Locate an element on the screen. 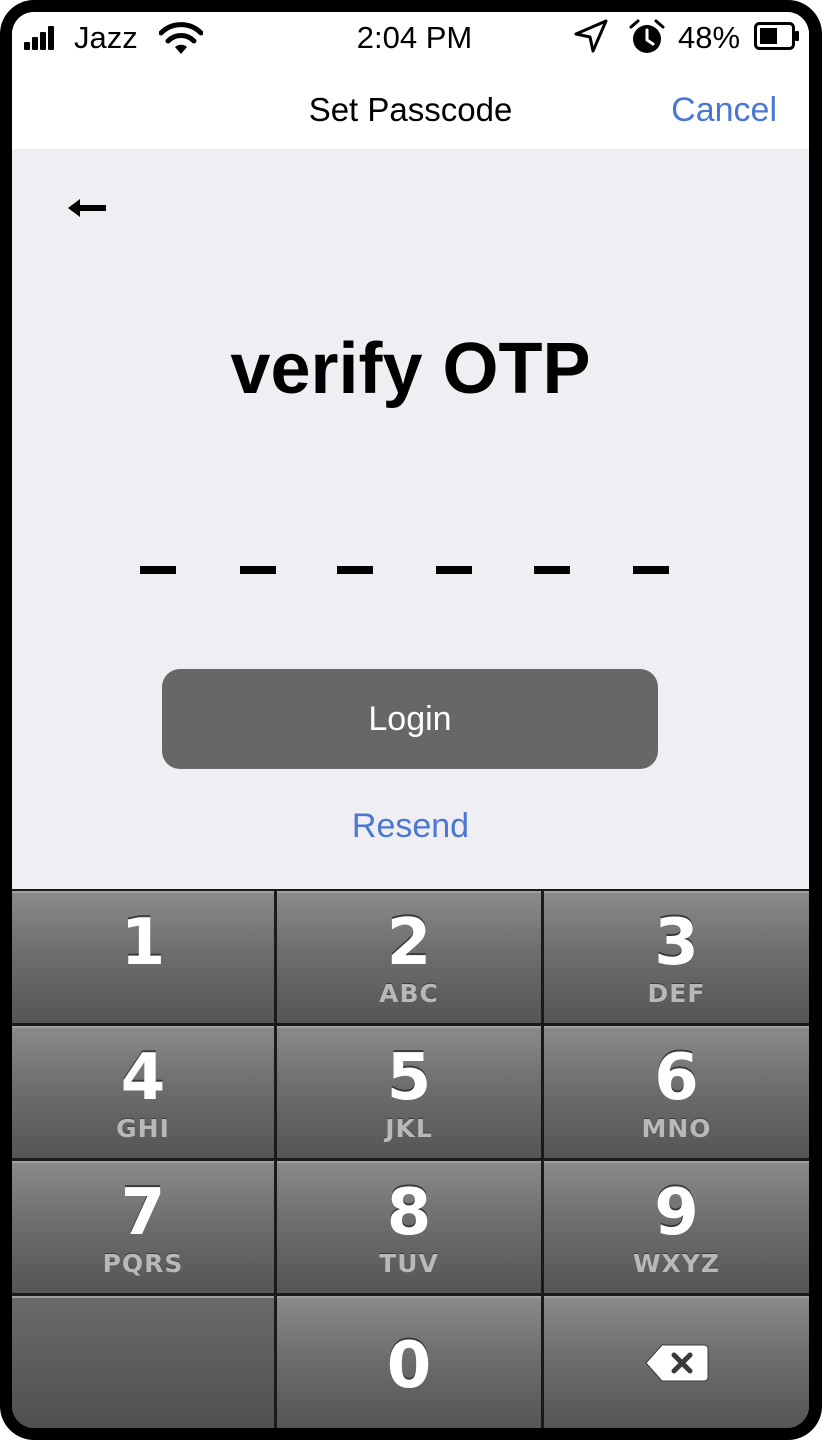 The image size is (822, 1440). key-0: 0 is located at coordinates (409, 1362).